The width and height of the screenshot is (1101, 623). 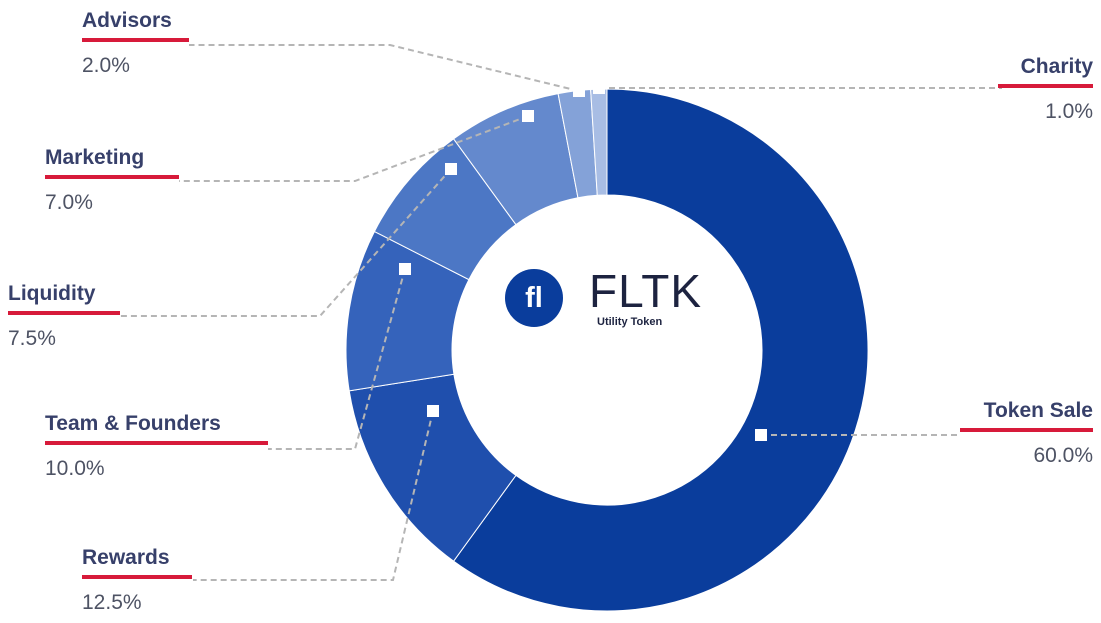 I want to click on slice-percent: 7.5%, so click(x=32, y=338).